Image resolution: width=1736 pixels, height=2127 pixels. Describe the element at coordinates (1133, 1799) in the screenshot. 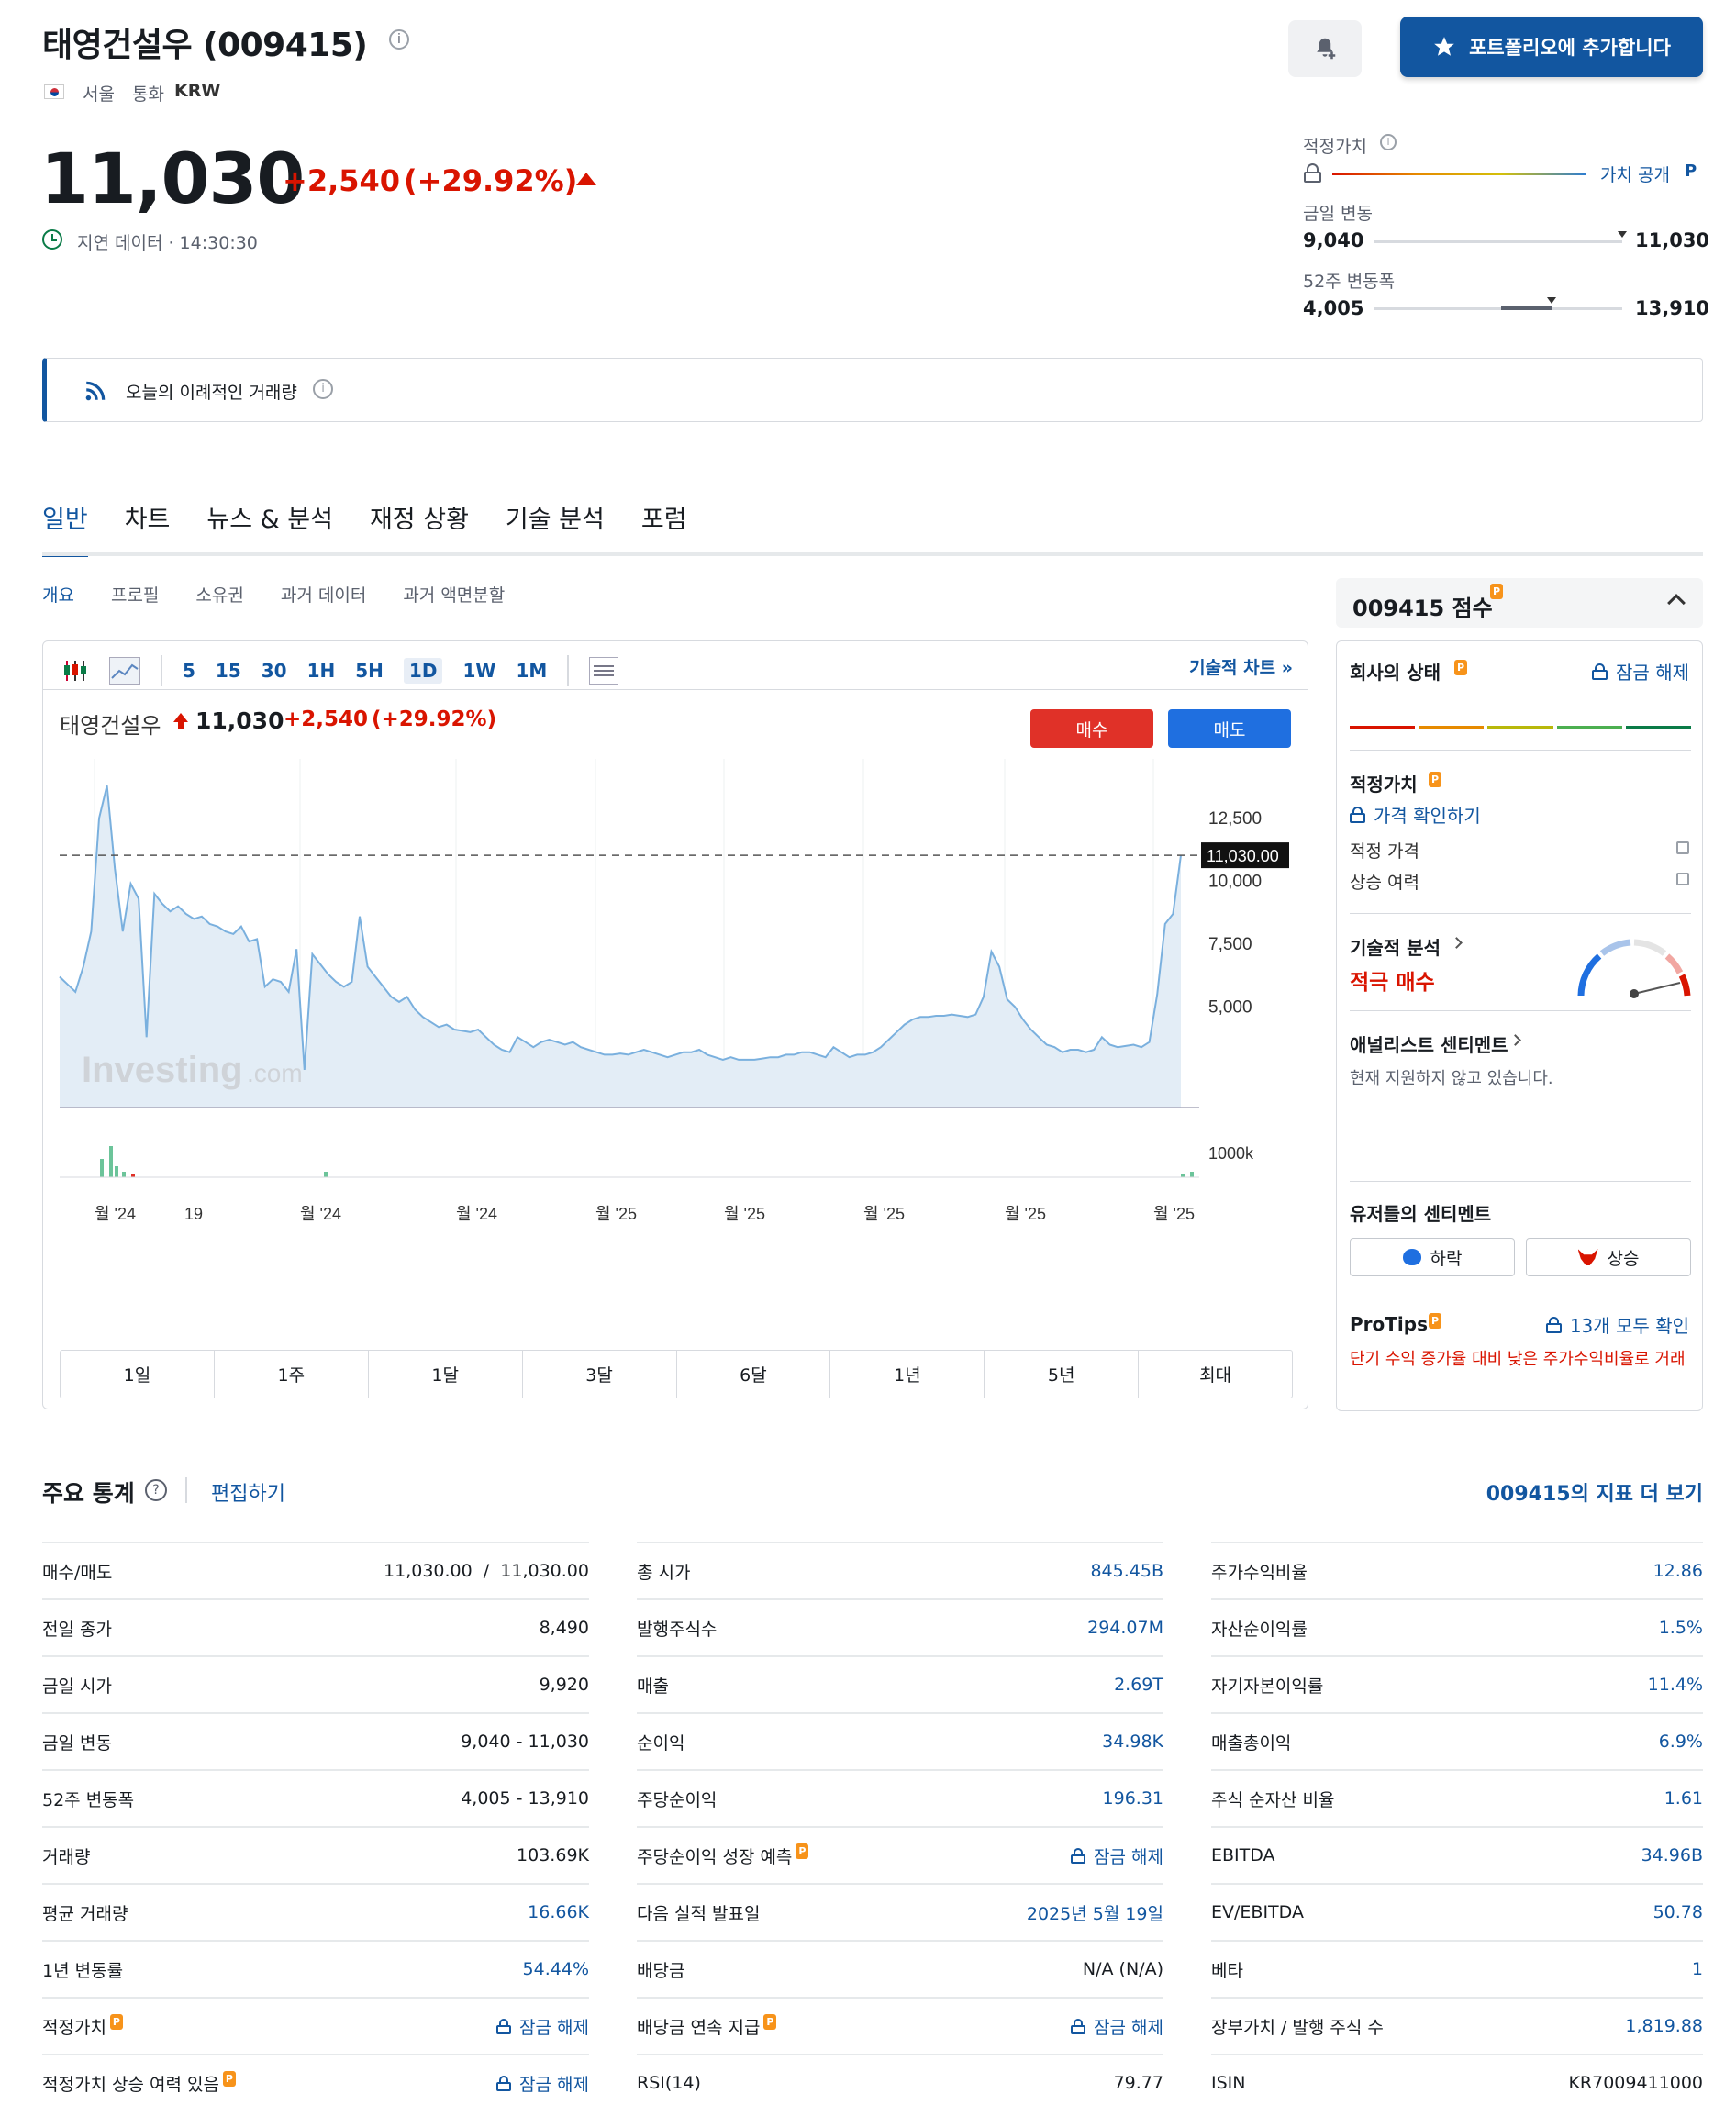

I see `stat-value: 196.31` at that location.